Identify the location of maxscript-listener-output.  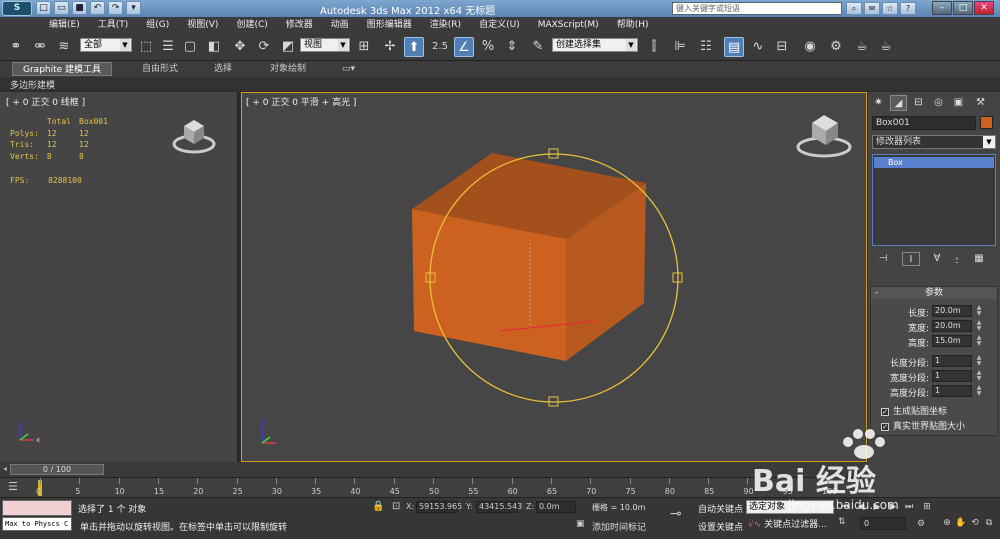
(37, 508).